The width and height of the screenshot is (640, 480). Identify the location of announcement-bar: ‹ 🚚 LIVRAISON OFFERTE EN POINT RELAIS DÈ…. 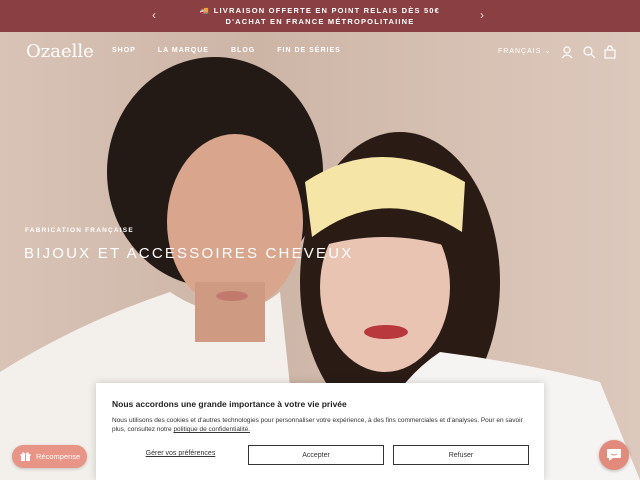
(320, 16).